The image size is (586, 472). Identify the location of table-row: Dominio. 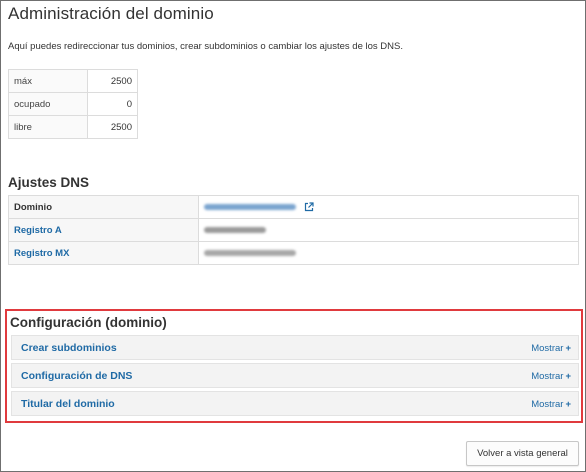
(293, 207).